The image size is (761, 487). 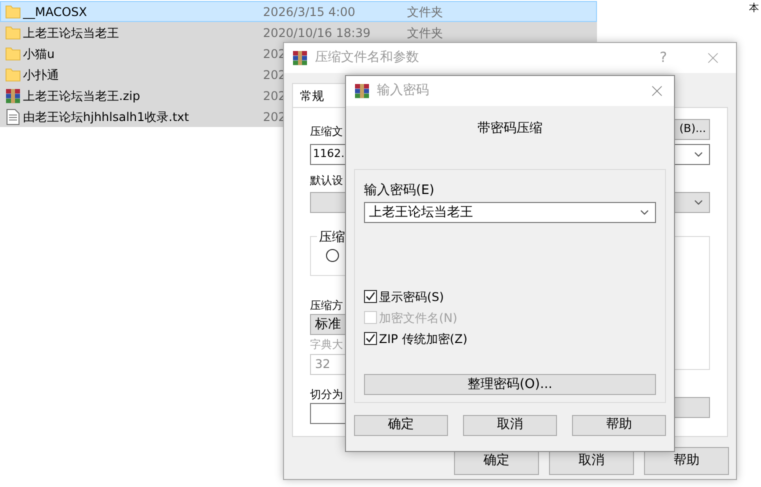 I want to click on file-date: 2026/3/15 4:00, so click(x=309, y=12).